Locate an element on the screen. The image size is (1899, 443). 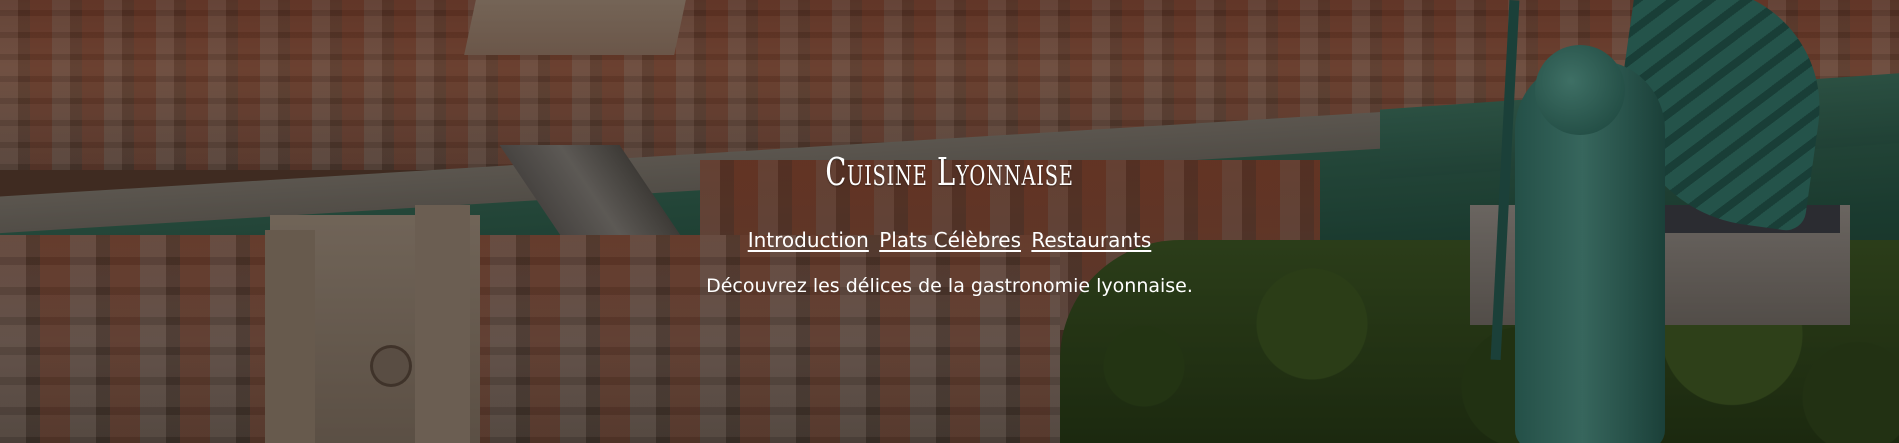
main-nav: Introduction Plats Célèbres Restaurants is located at coordinates (949, 240).